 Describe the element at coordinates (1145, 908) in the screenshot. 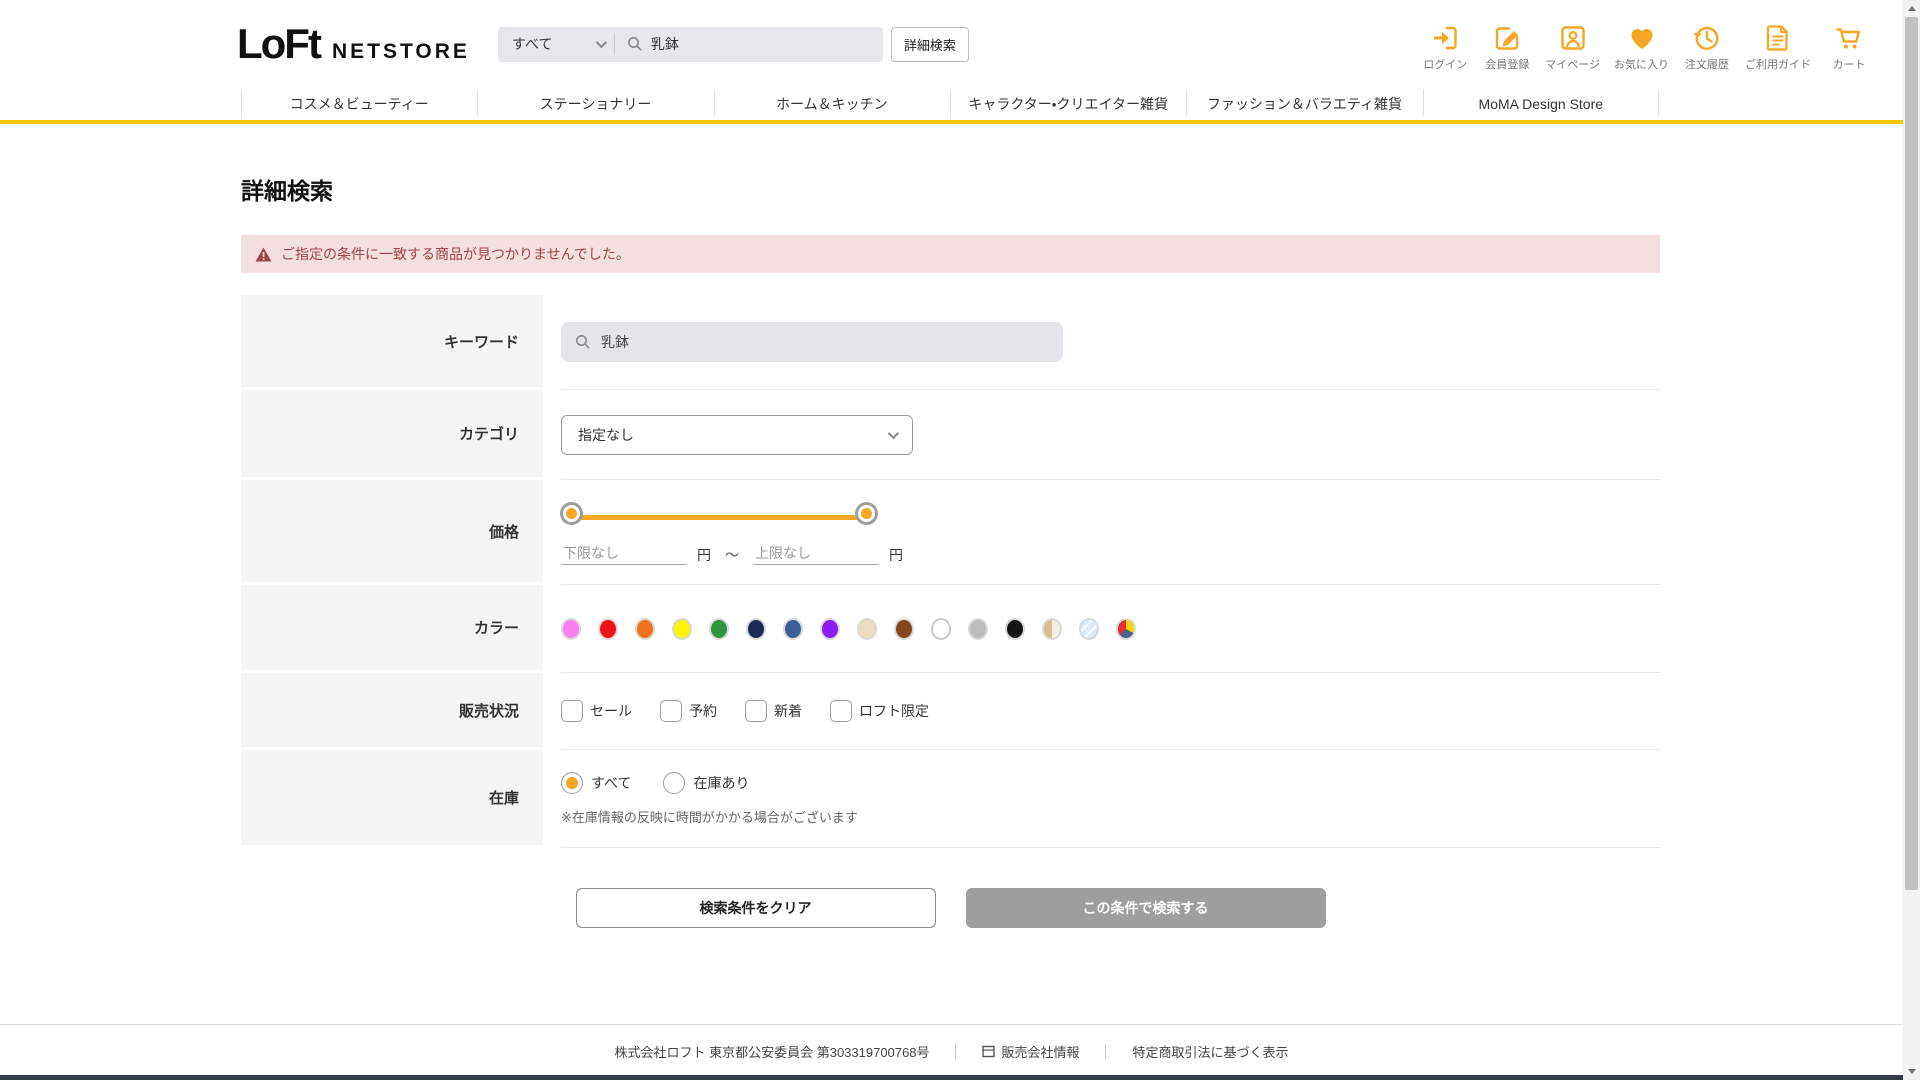

I see `search-with-conditions-button: この条件で検索する` at that location.